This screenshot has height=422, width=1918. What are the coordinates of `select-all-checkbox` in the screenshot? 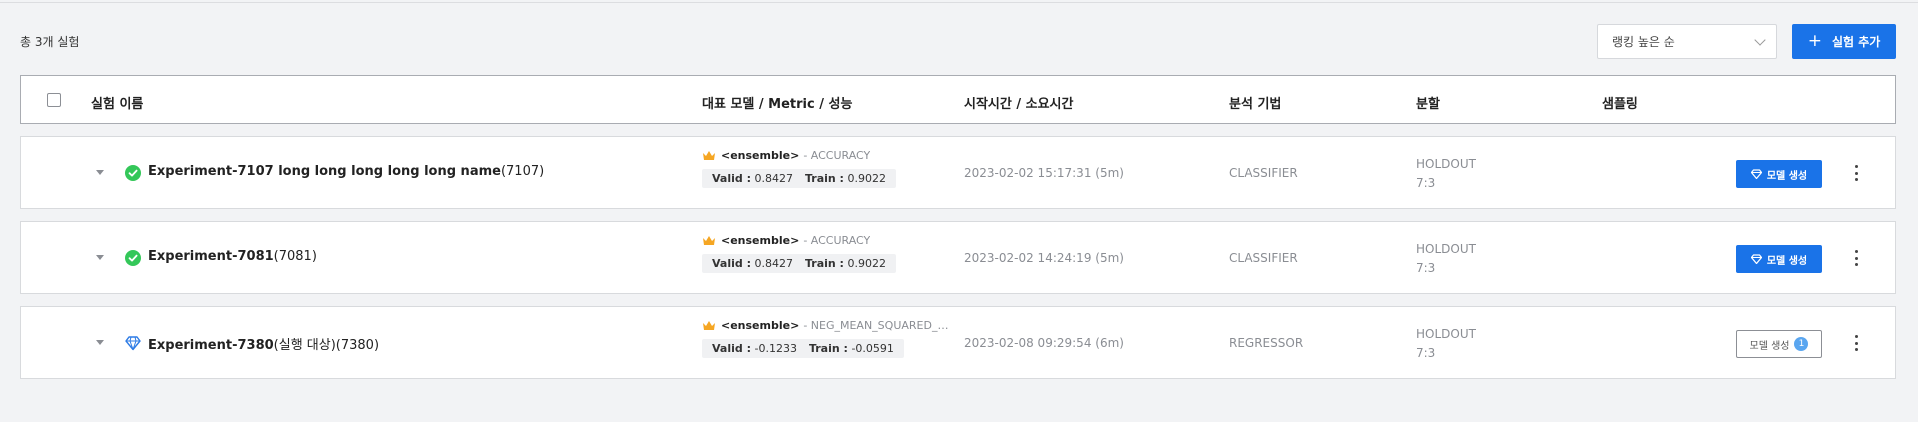 It's located at (54, 100).